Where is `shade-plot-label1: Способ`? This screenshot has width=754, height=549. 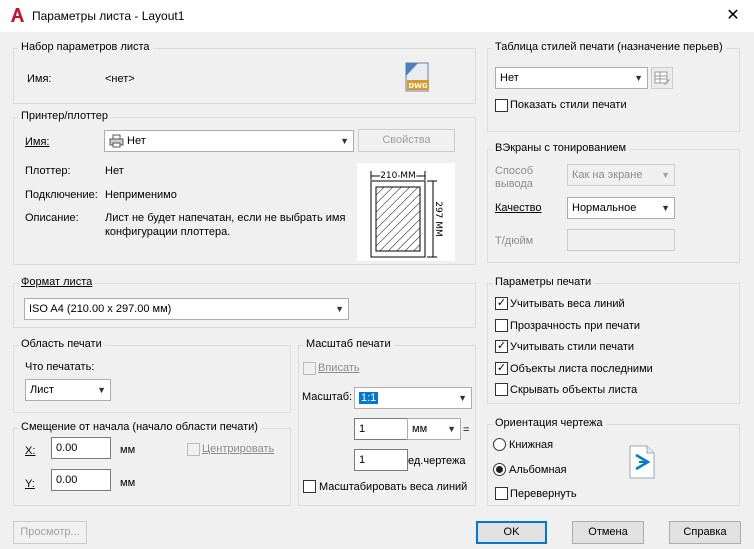 shade-plot-label1: Способ is located at coordinates (514, 171).